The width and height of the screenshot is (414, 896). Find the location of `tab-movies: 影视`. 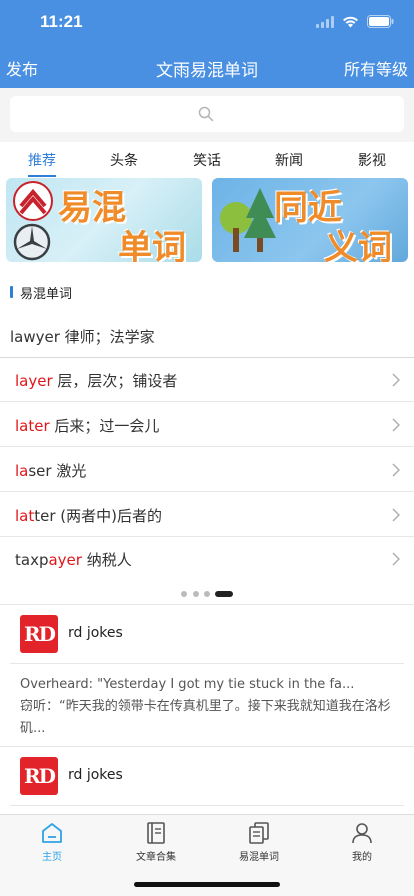

tab-movies: 影视 is located at coordinates (372, 160).